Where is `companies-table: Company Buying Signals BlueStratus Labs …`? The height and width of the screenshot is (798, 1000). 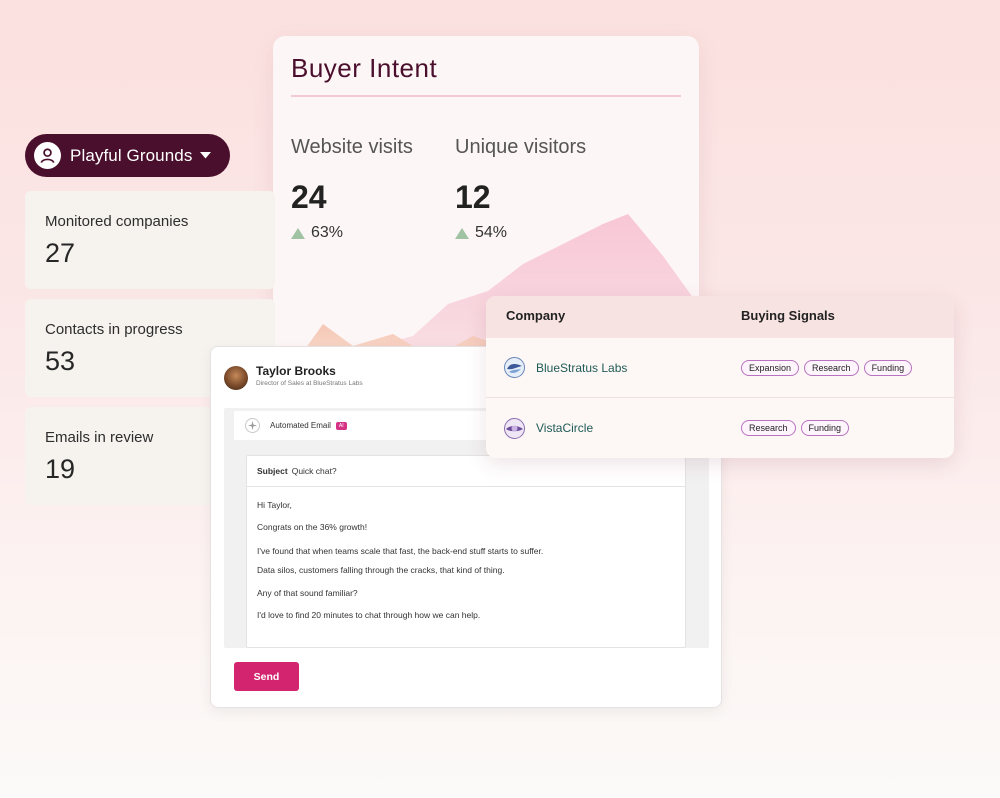
companies-table: Company Buying Signals BlueStratus Labs … is located at coordinates (720, 377).